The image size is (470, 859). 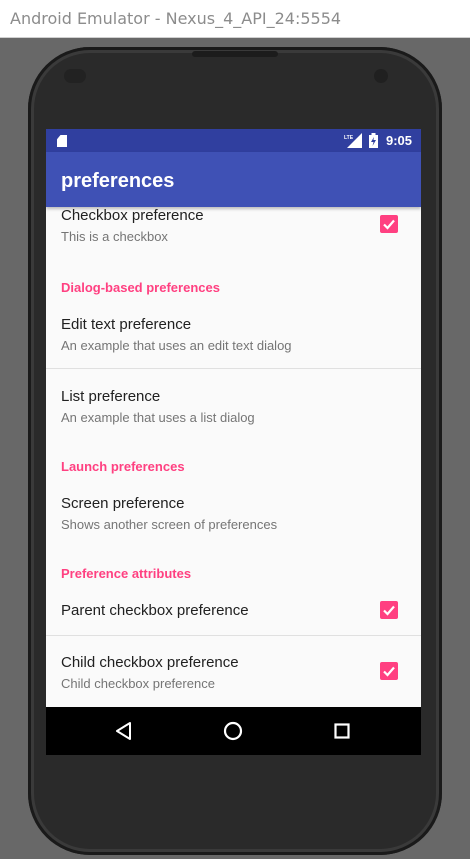 I want to click on clock: 9:05, so click(x=399, y=140).